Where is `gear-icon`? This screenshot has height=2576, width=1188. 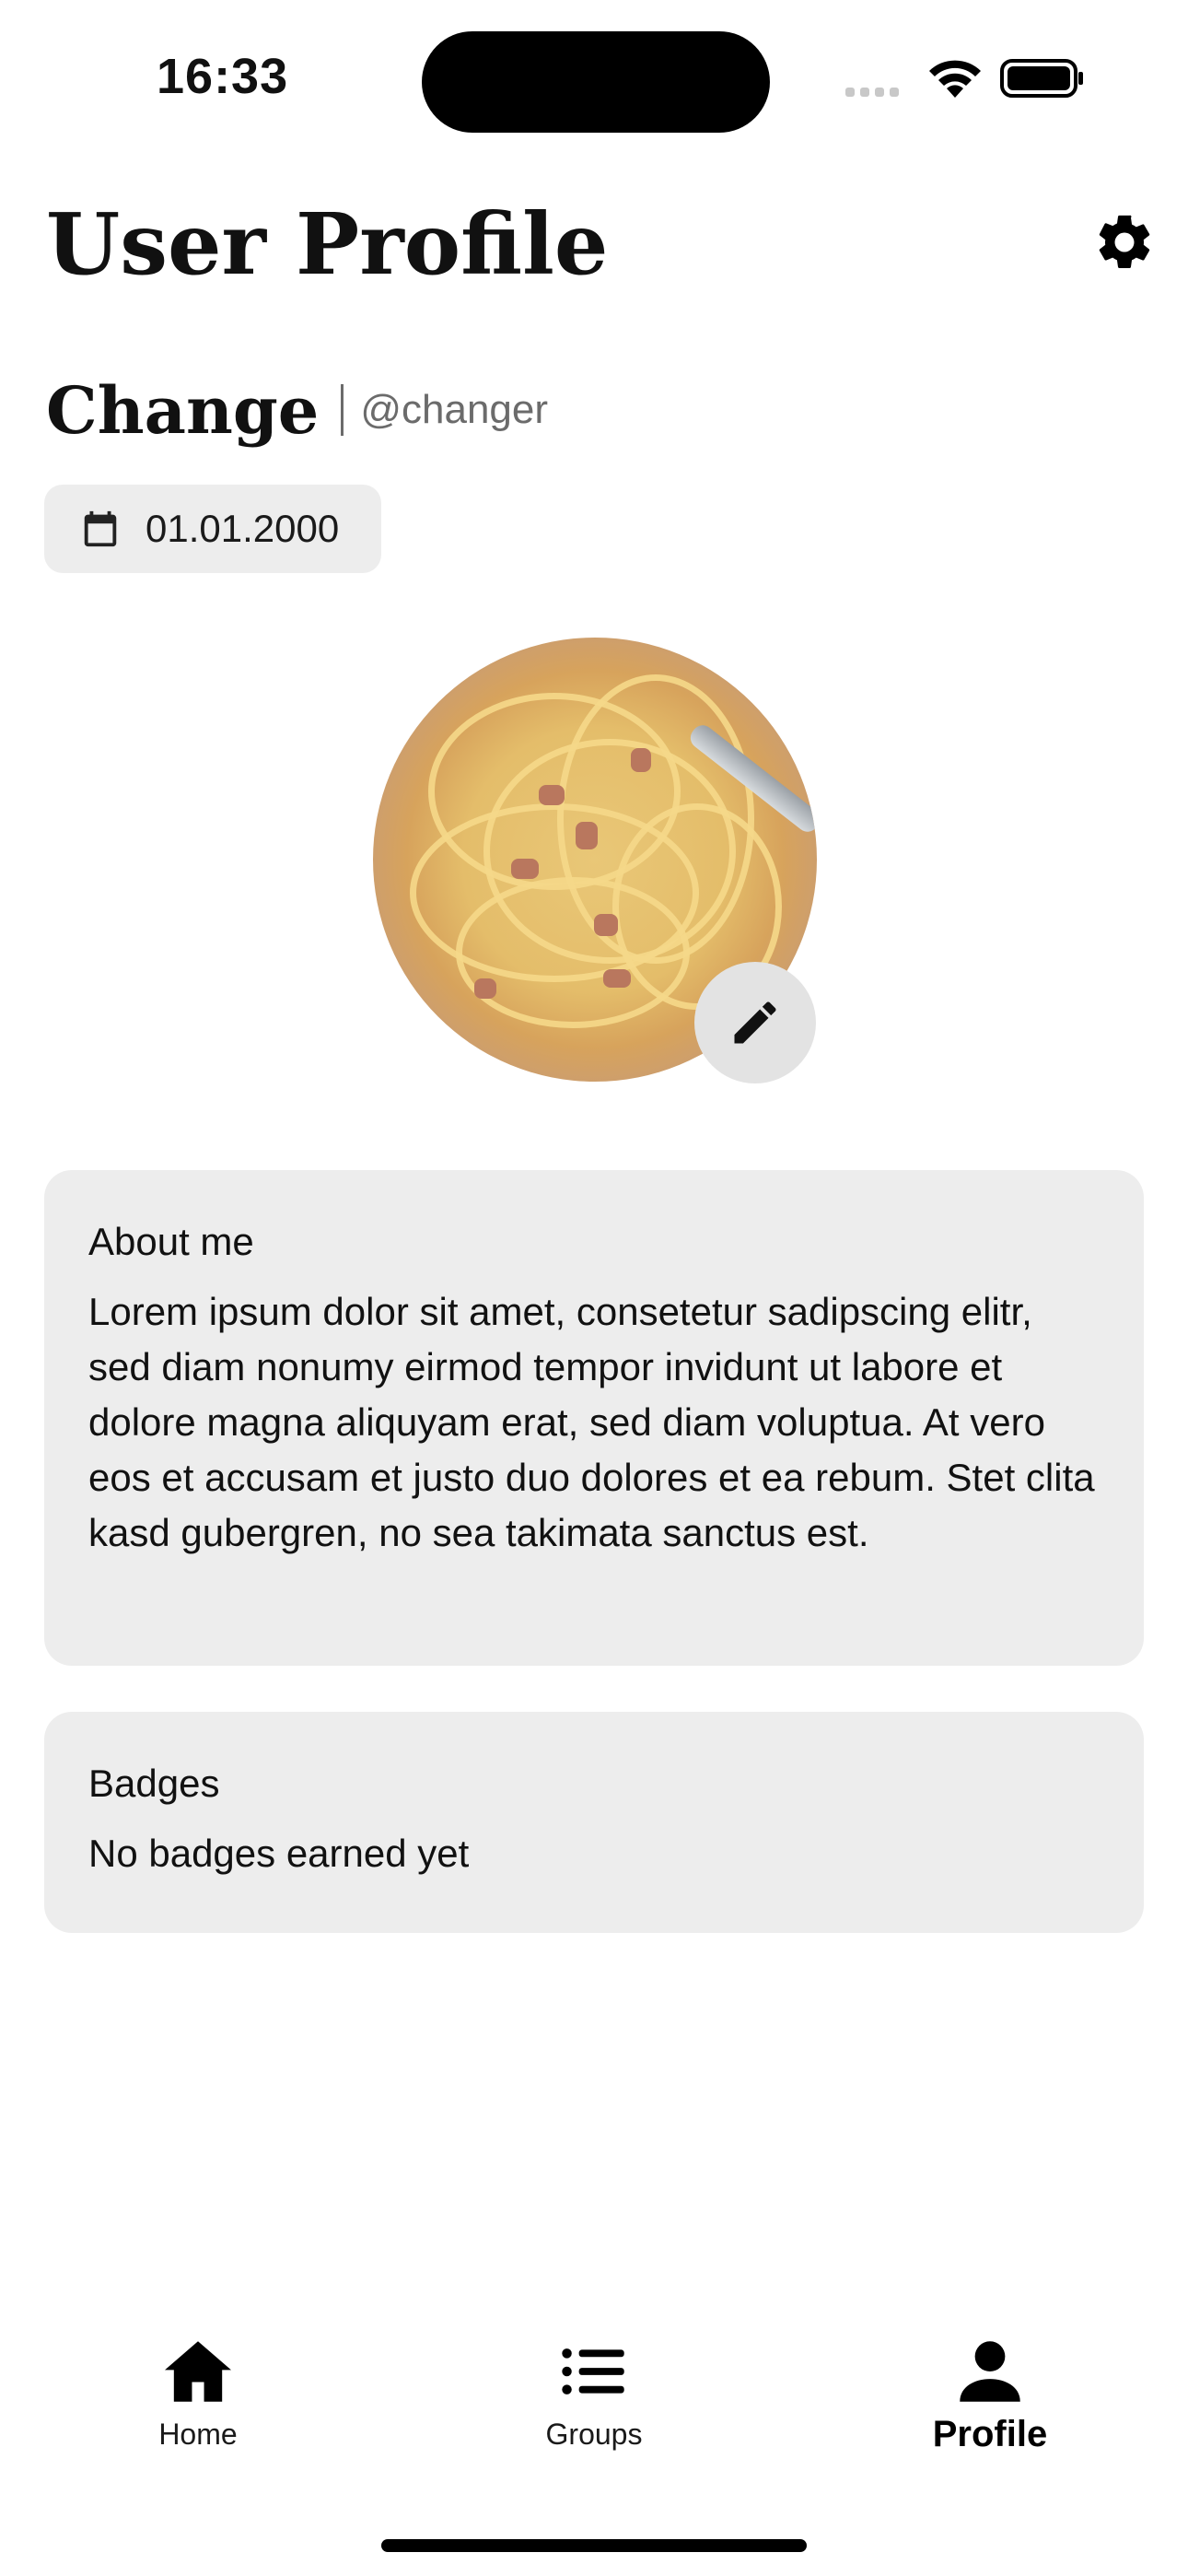 gear-icon is located at coordinates (1125, 241).